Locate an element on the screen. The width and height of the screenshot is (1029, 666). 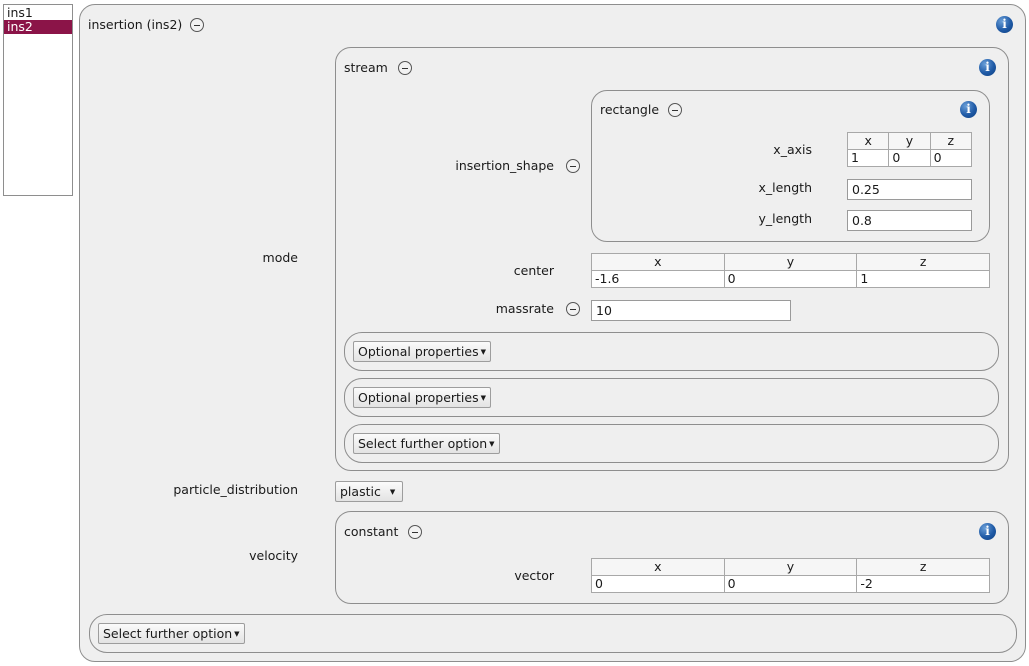
vector-label: vector is located at coordinates (534, 575).